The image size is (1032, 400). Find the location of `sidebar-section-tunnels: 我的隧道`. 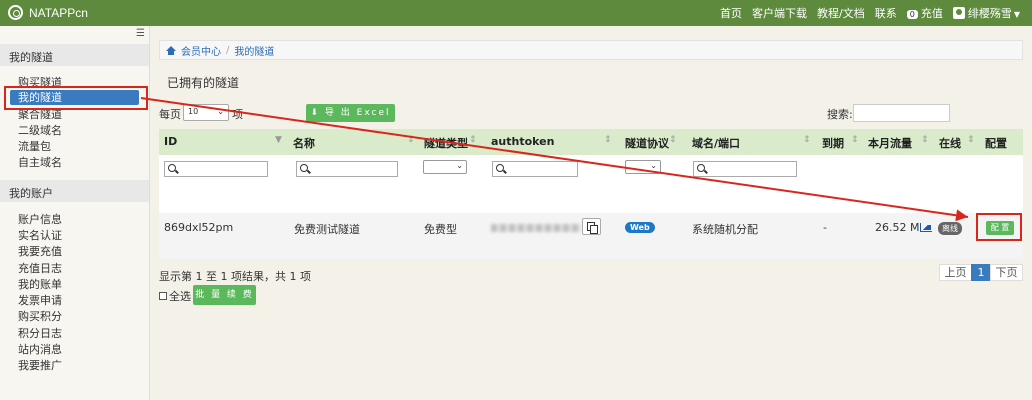

sidebar-section-tunnels: 我的隧道 is located at coordinates (74, 55).